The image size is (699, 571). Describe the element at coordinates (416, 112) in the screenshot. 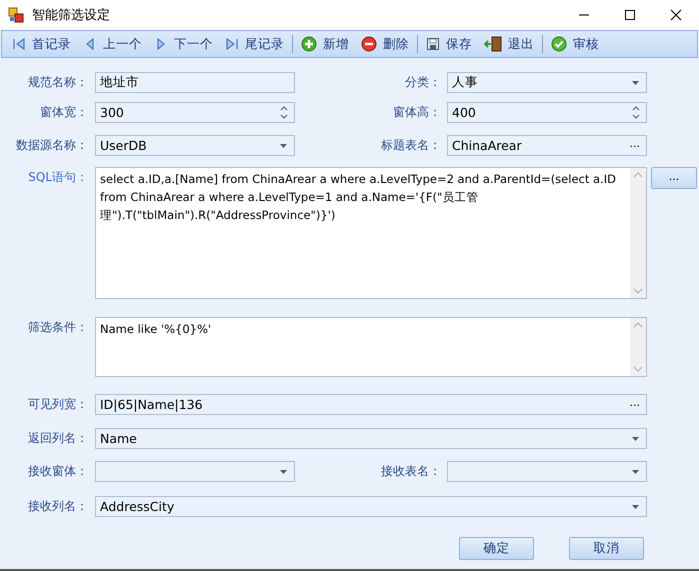

I see `field-label: 窗体高：` at that location.